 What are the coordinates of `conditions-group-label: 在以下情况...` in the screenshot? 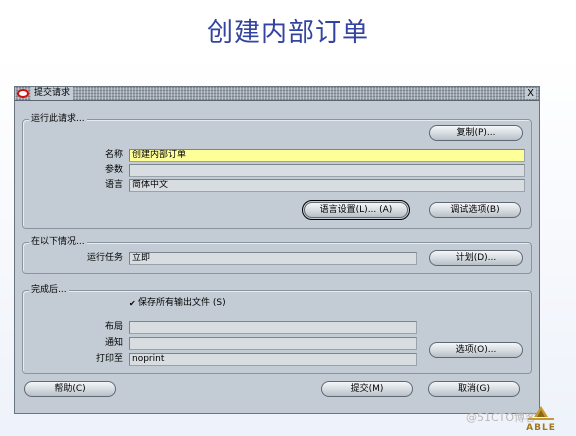 It's located at (58, 242).